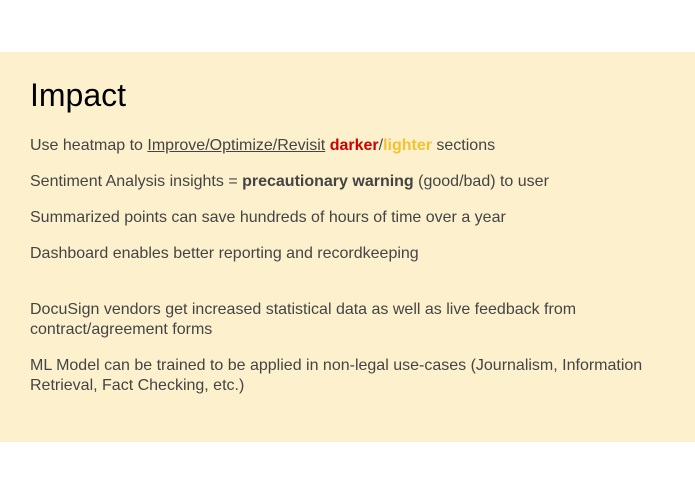  Describe the element at coordinates (78, 95) in the screenshot. I see `slide-title: Impact` at that location.